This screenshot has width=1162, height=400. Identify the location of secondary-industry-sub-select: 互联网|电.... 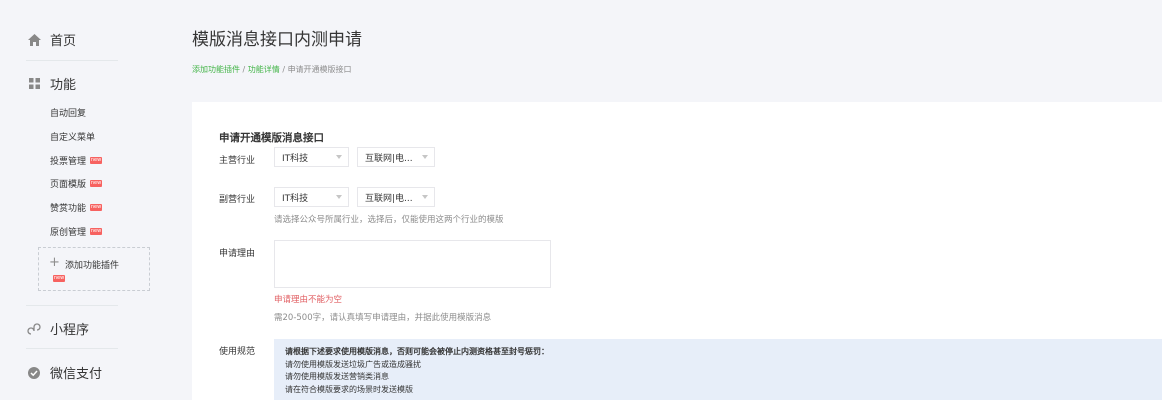
(396, 197).